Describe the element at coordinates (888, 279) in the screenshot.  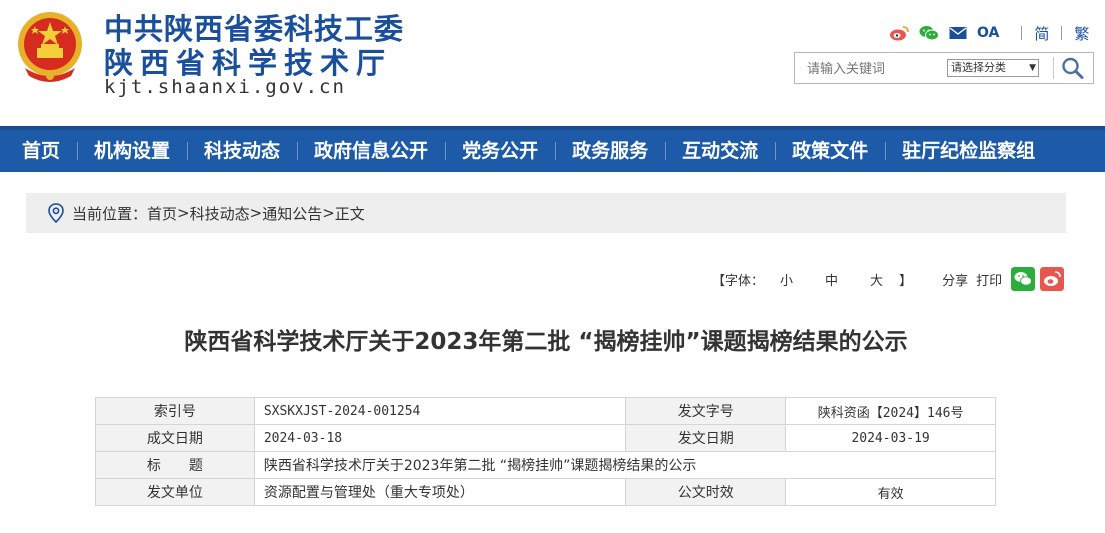
I see `article-tools: 【字体： 小 中 大 】 分享 打印` at that location.